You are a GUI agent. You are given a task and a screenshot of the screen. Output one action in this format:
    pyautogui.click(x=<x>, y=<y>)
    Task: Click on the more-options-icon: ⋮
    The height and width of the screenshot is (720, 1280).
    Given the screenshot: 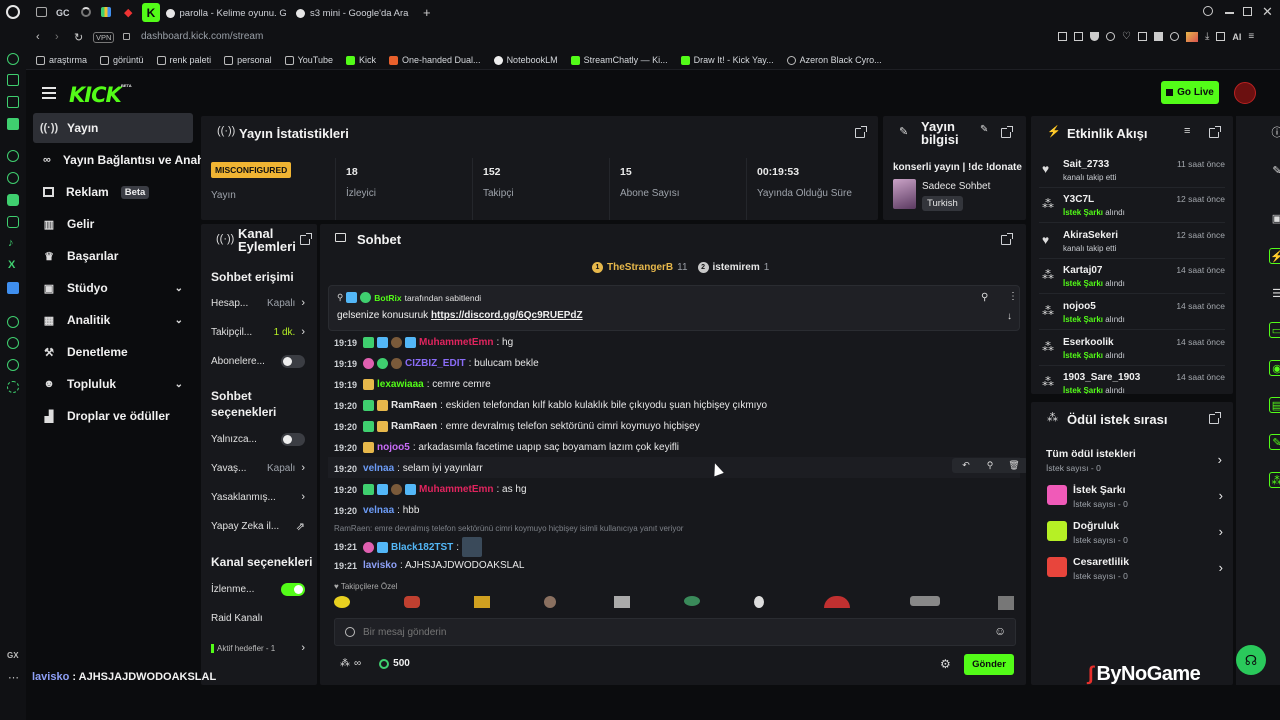 What is the action you would take?
    pyautogui.click(x=1013, y=296)
    